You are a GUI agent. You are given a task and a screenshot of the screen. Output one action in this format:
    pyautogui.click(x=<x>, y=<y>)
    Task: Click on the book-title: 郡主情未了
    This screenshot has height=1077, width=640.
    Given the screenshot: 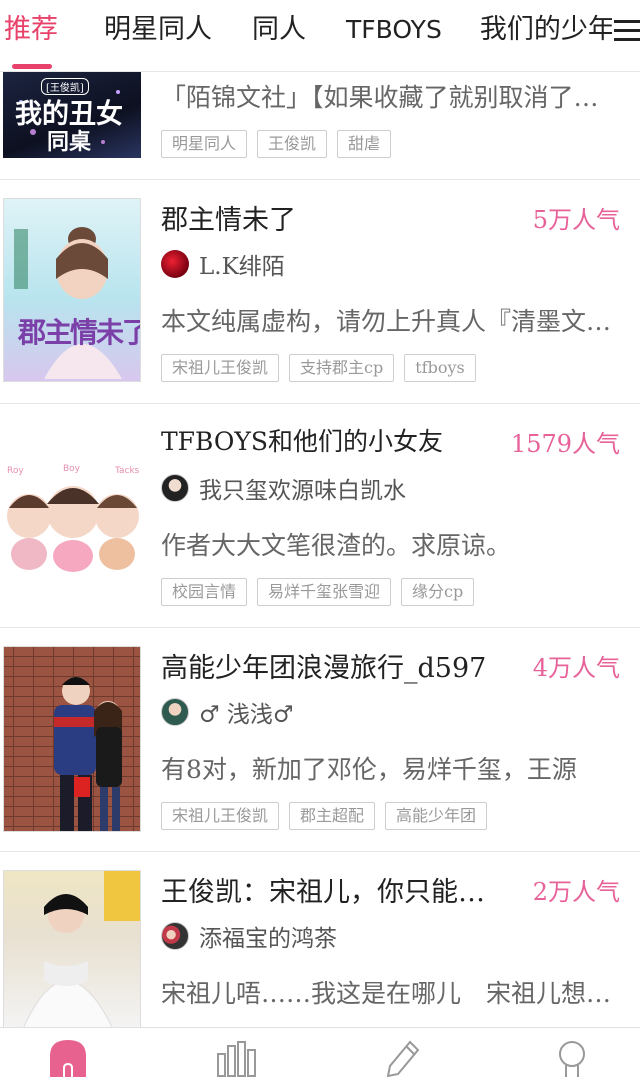 What is the action you would take?
    pyautogui.click(x=228, y=217)
    